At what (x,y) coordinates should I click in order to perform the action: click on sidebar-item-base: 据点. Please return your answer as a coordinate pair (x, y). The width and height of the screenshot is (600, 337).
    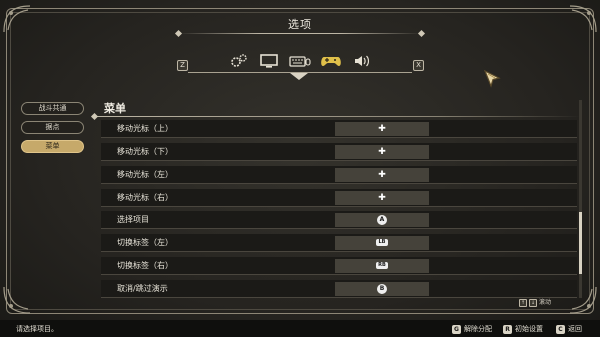
    Looking at the image, I should click on (52, 127).